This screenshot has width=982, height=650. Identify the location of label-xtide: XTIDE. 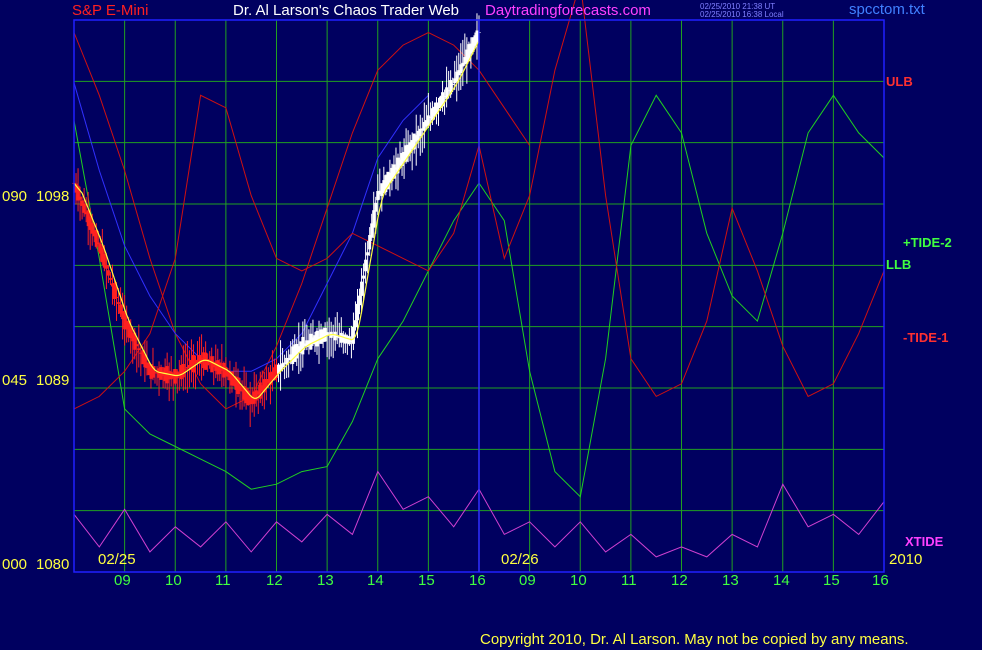
(924, 541).